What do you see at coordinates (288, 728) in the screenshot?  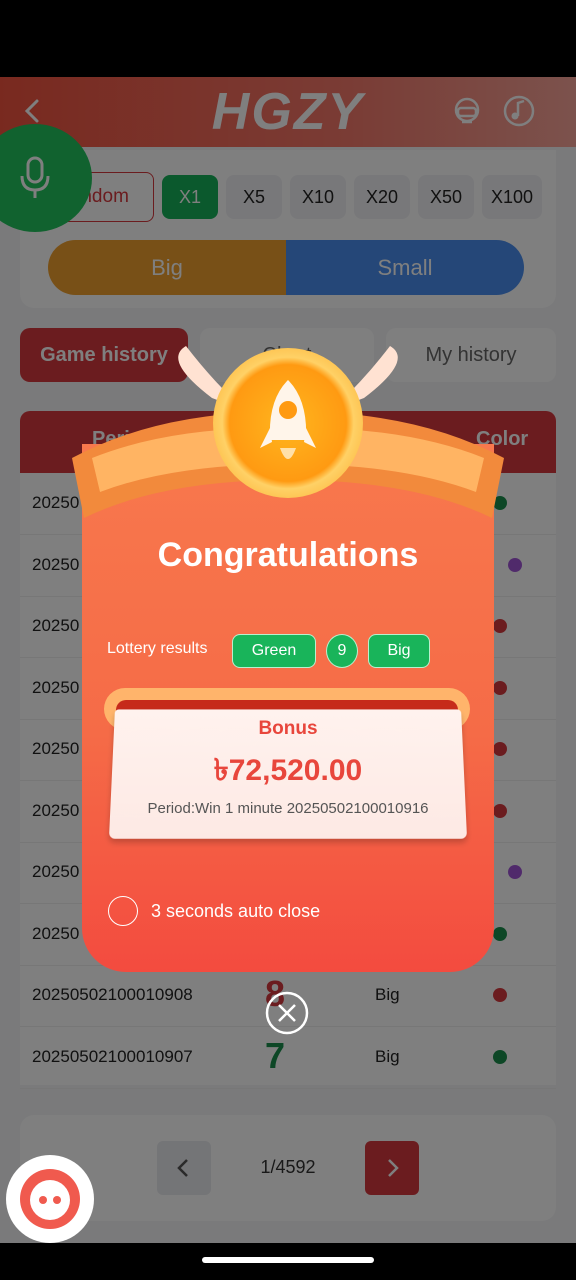 I see `bonus-label: Bonus` at bounding box center [288, 728].